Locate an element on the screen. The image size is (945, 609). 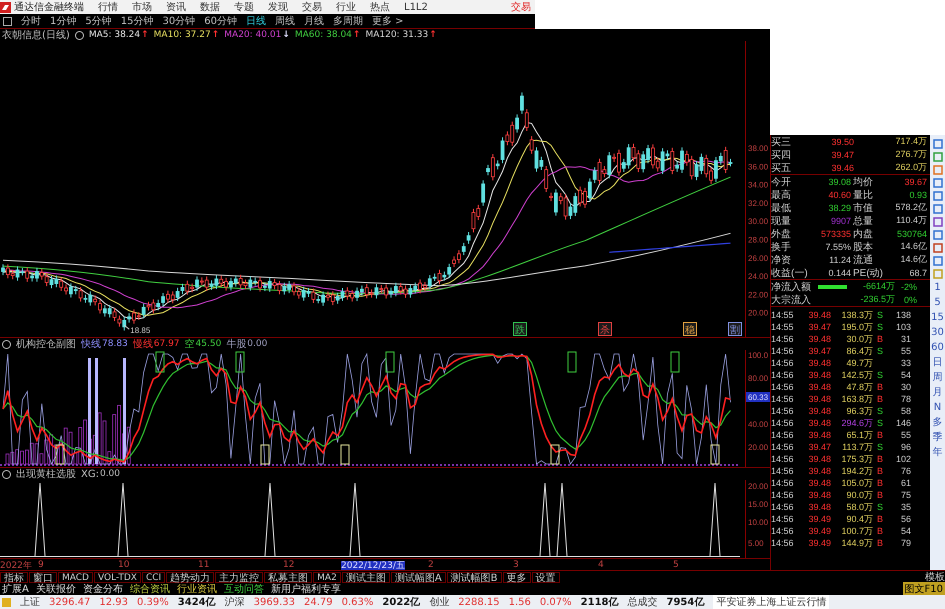
indicator-tab: 指标 is located at coordinates (14, 577).